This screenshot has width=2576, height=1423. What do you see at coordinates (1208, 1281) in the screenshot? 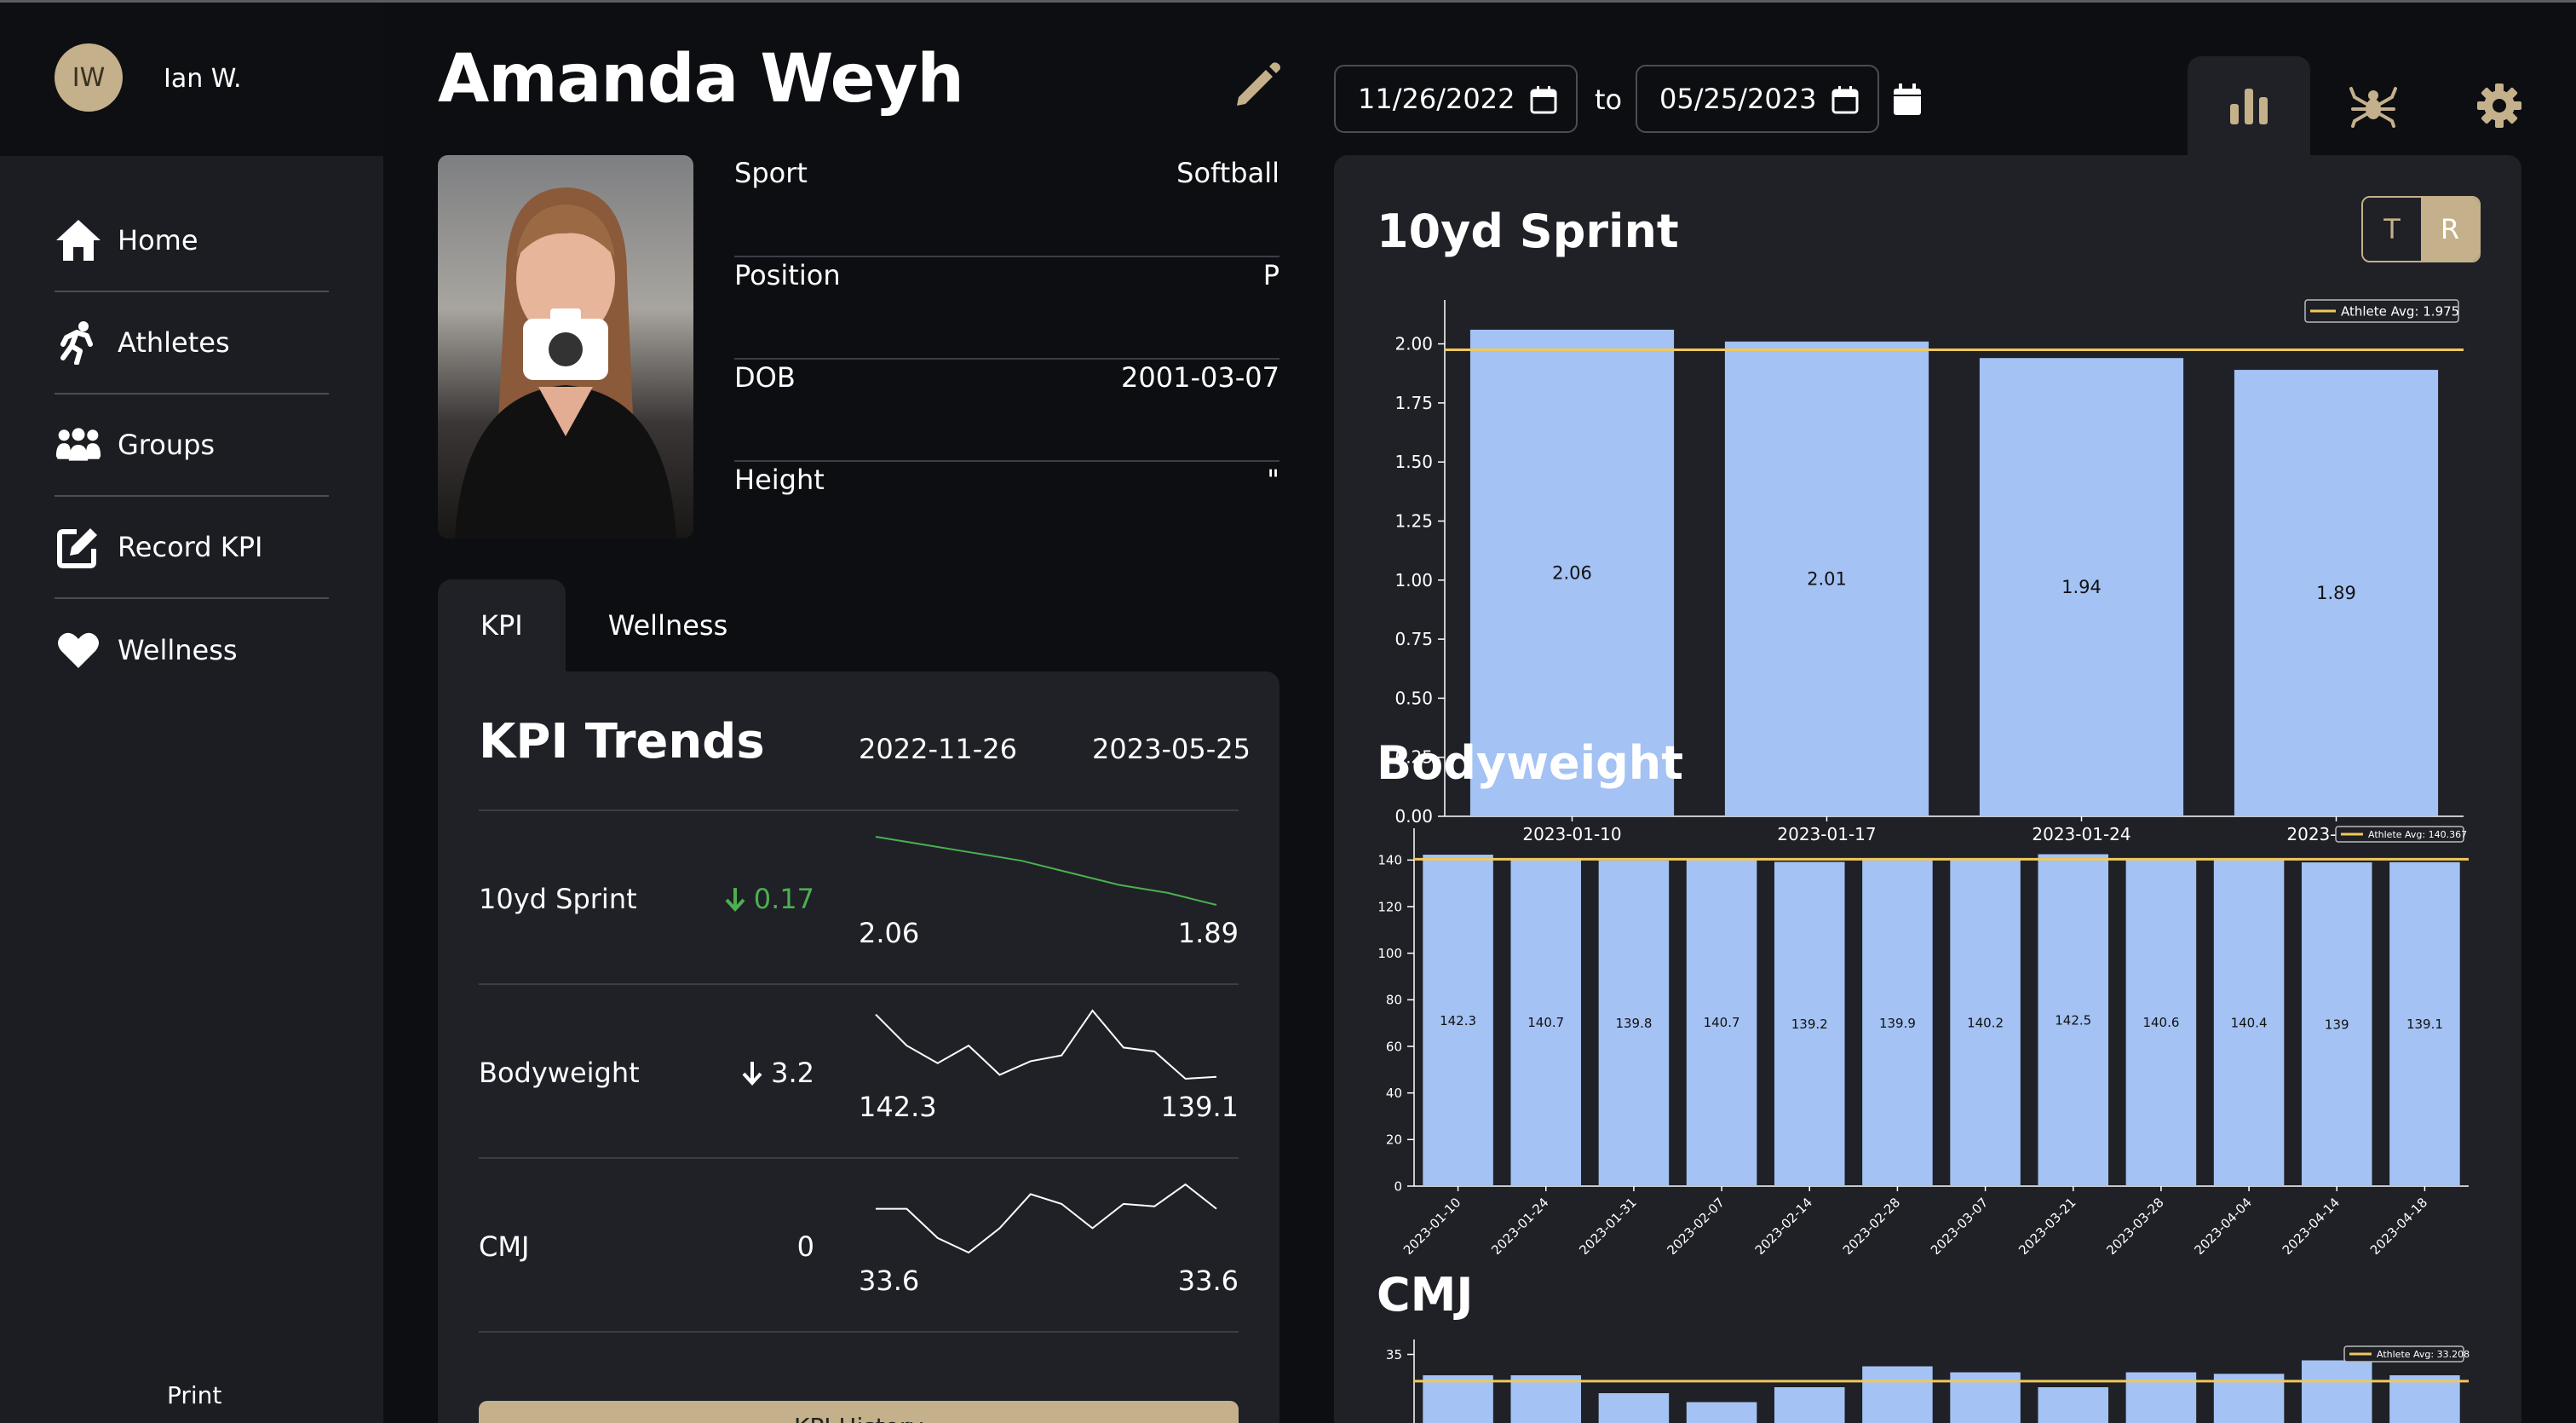
I see `kpi-last-value: 33.6` at bounding box center [1208, 1281].